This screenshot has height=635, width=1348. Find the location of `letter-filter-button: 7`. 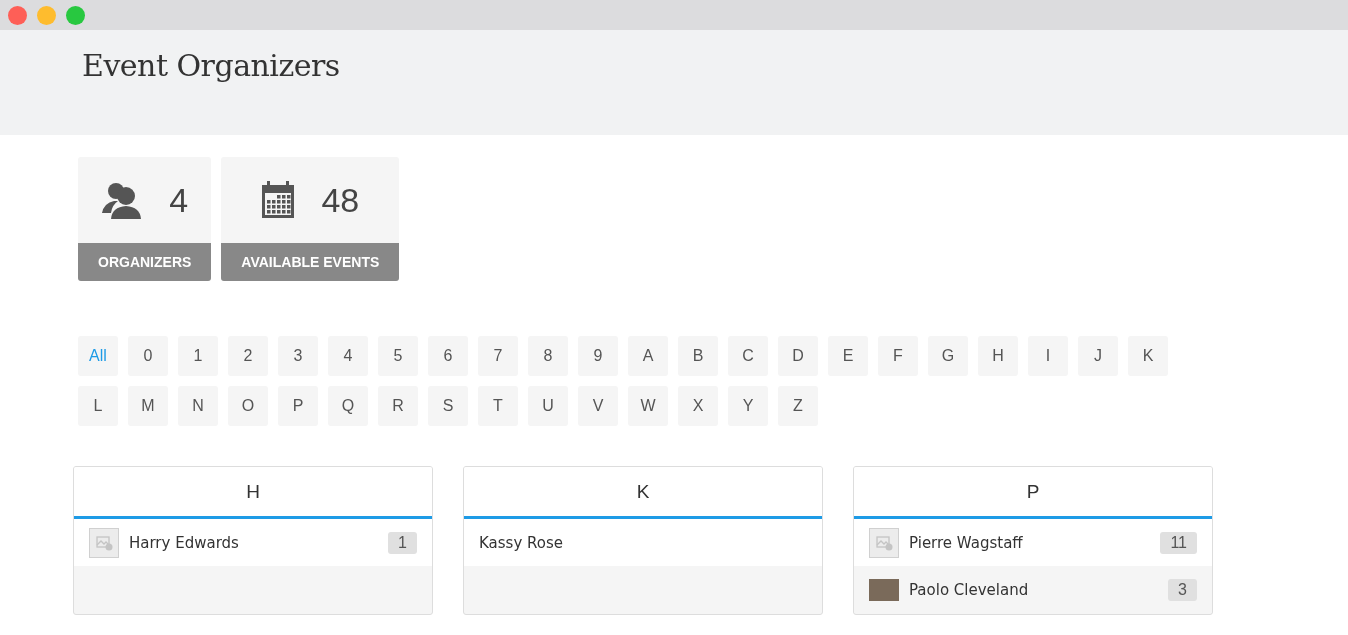

letter-filter-button: 7 is located at coordinates (498, 356).